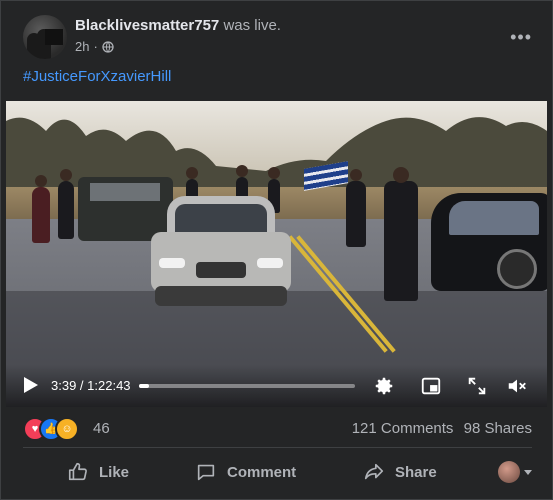 Image resolution: width=553 pixels, height=500 pixels. I want to click on video-controls: 3:39 / 1:22:43, so click(276, 386).